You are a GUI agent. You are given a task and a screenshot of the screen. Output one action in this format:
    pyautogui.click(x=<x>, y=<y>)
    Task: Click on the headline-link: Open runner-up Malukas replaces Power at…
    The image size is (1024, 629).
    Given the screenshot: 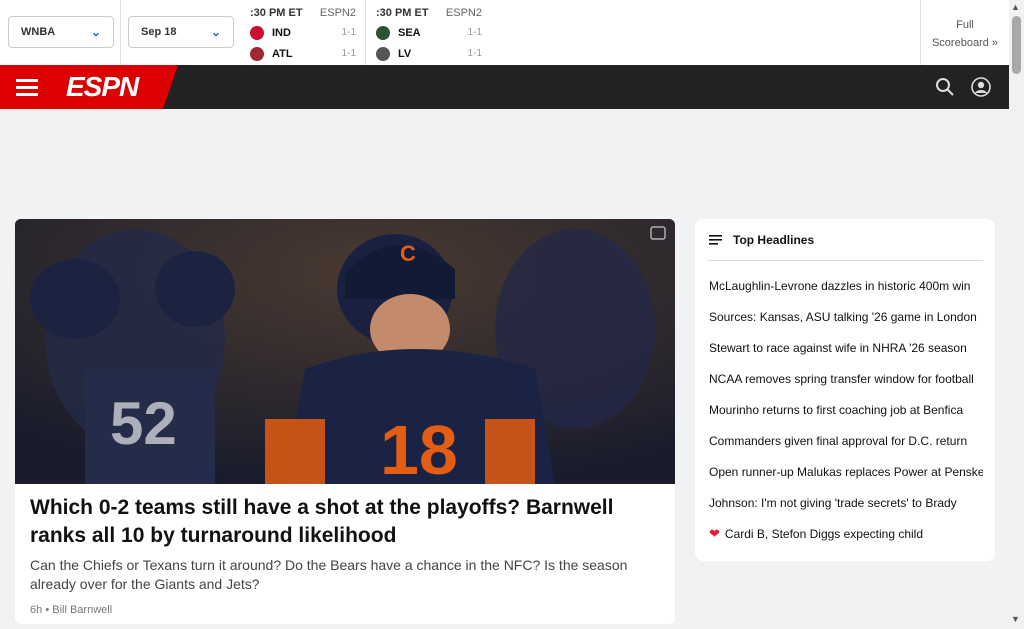 What is the action you would take?
    pyautogui.click(x=845, y=471)
    